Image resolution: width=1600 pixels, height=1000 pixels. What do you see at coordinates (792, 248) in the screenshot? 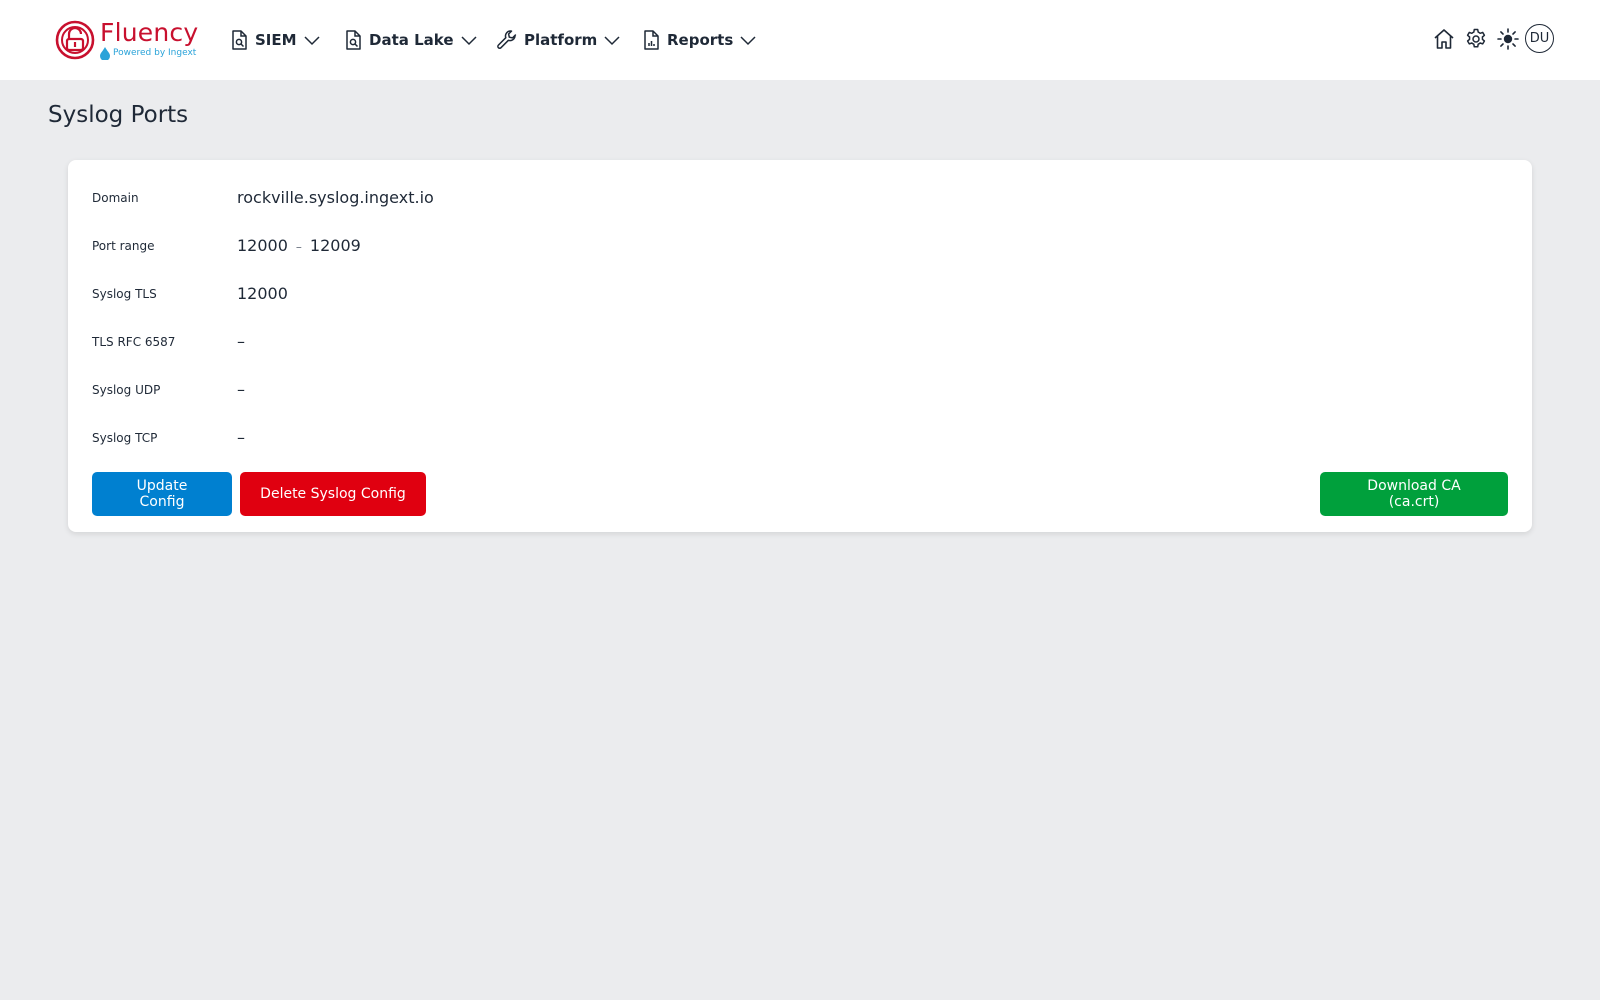
I see `port-range-row: Port range 12000–12009` at bounding box center [792, 248].